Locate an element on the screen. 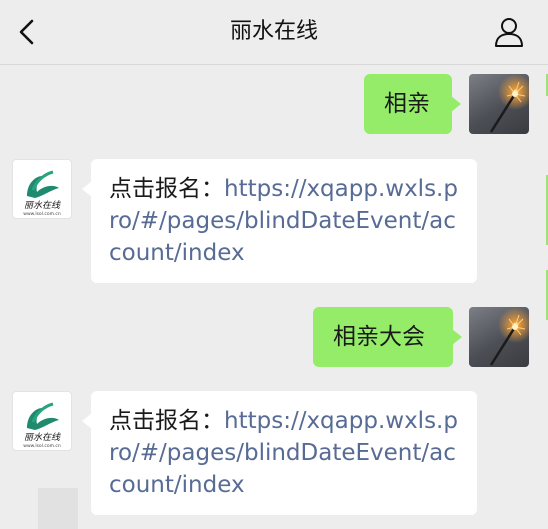 The width and height of the screenshot is (548, 529). chat-info-button is located at coordinates (509, 32).